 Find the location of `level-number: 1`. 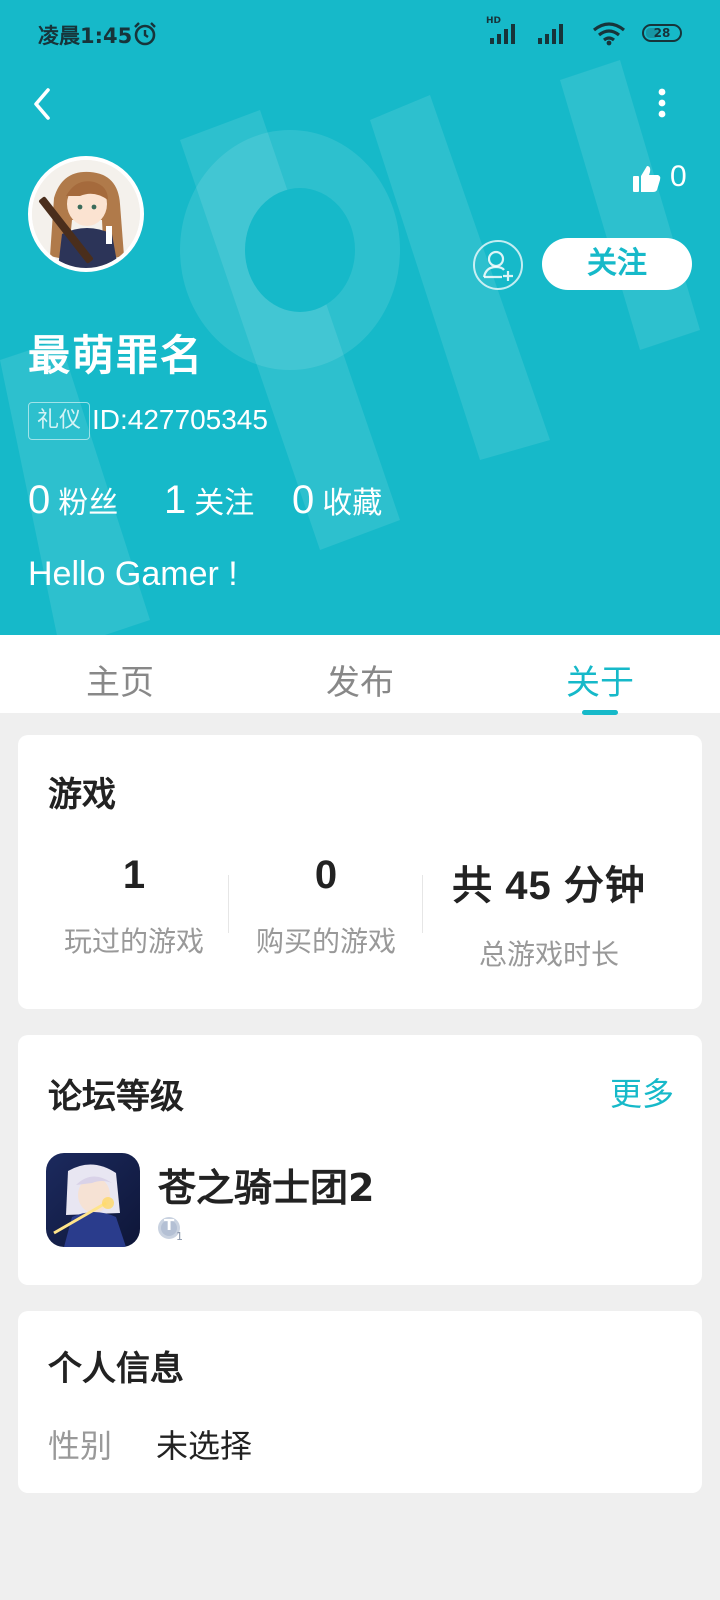

level-number: 1 is located at coordinates (179, 1236).